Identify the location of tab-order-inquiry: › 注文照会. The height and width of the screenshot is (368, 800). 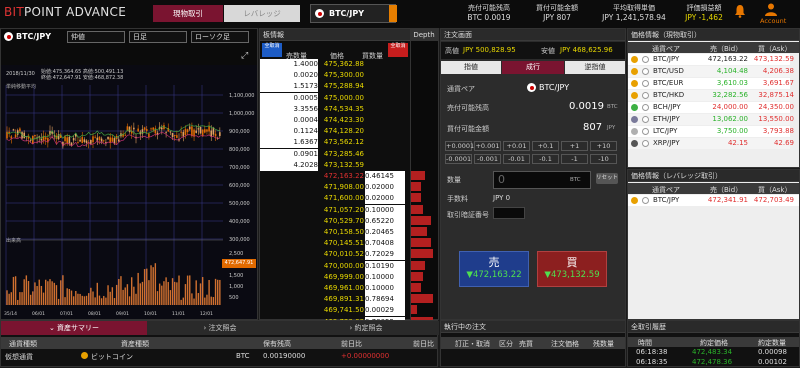
(220, 328).